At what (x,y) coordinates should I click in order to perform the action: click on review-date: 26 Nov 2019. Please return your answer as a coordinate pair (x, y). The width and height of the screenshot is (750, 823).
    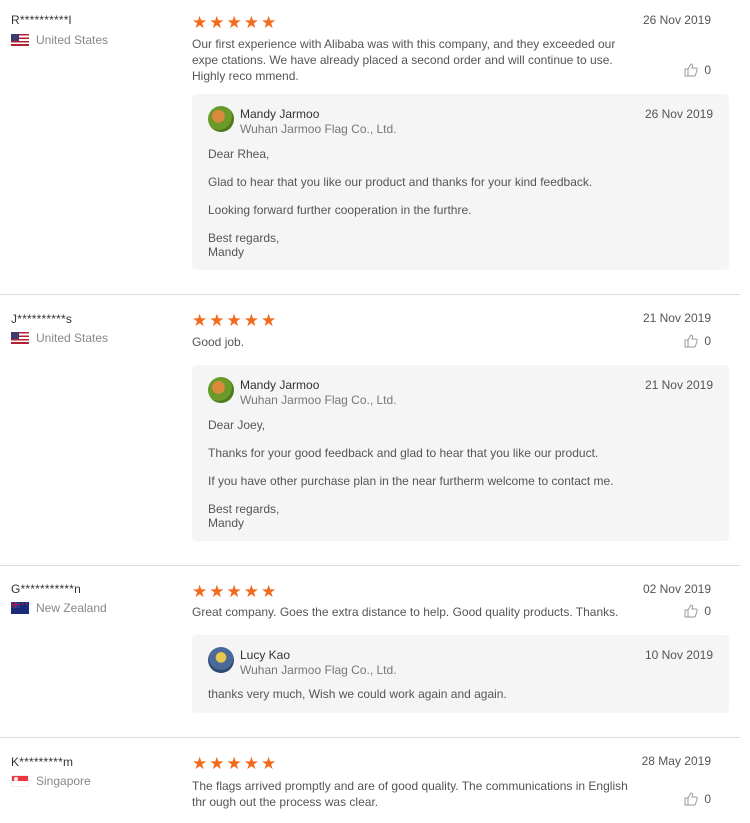
    Looking at the image, I should click on (676, 20).